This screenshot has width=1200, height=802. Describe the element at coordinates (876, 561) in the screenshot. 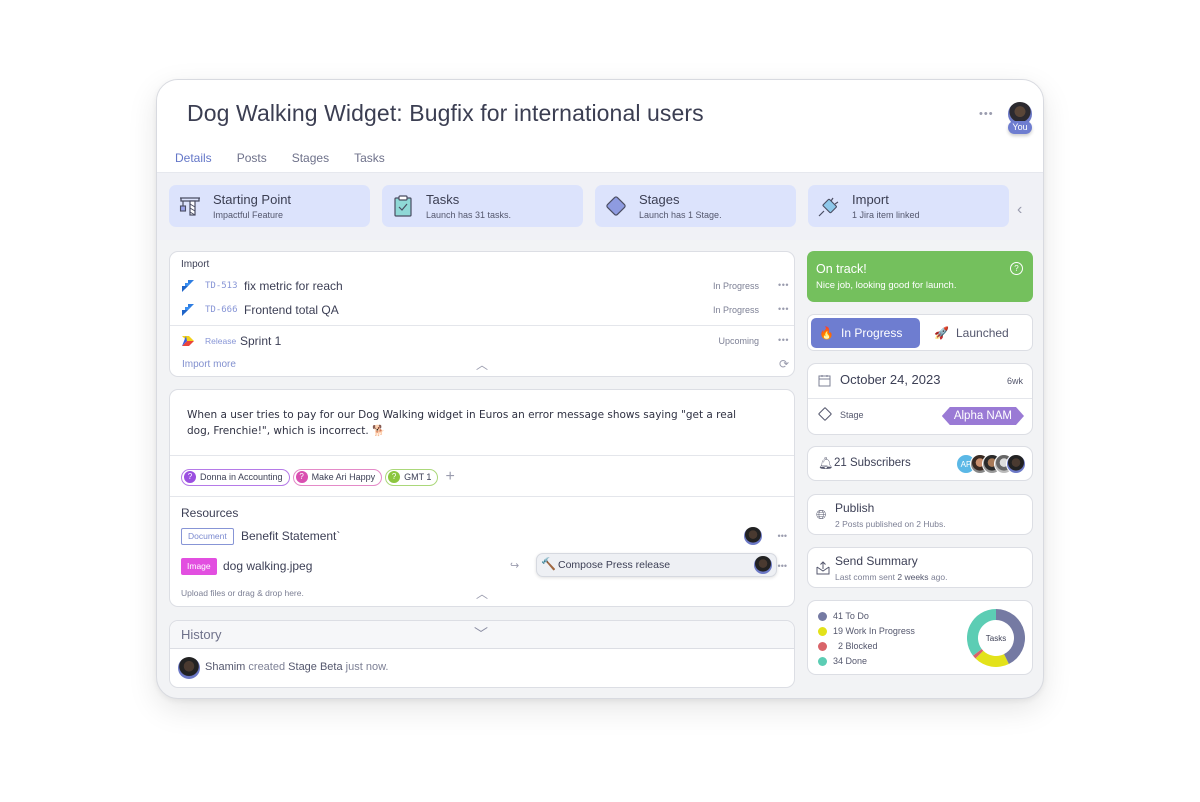

I see `send-summary-title: Send Summary` at that location.